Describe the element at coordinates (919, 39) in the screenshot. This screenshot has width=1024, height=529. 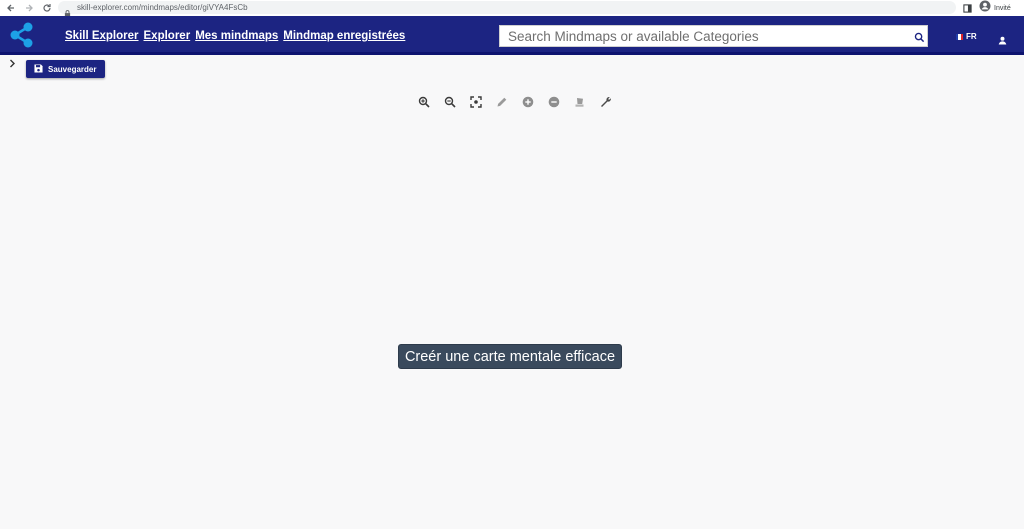
I see `search-icon` at that location.